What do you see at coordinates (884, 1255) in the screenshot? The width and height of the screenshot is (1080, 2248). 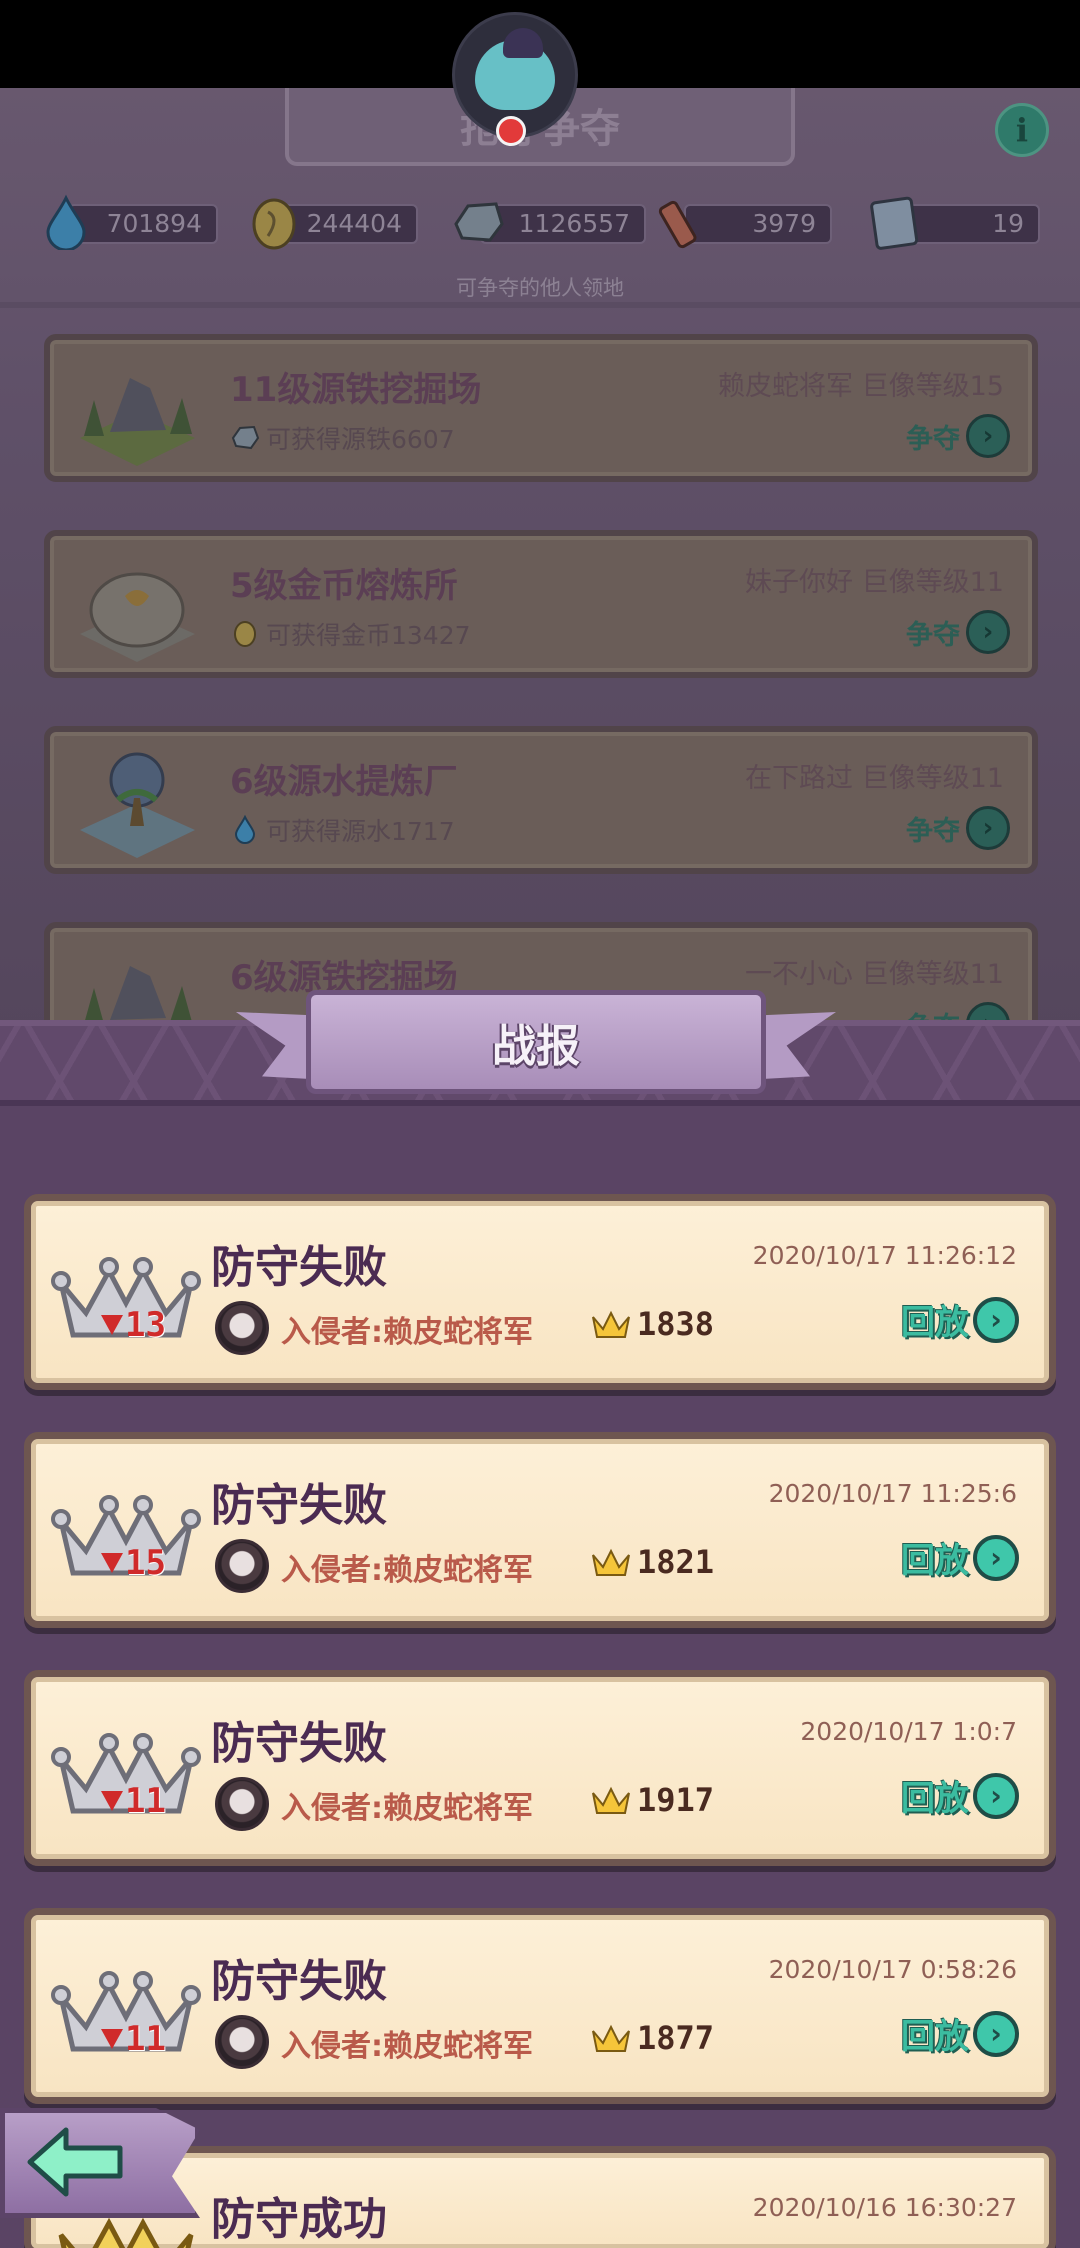 I see `battle-timestamp: 2020/10/17 11:26:12` at bounding box center [884, 1255].